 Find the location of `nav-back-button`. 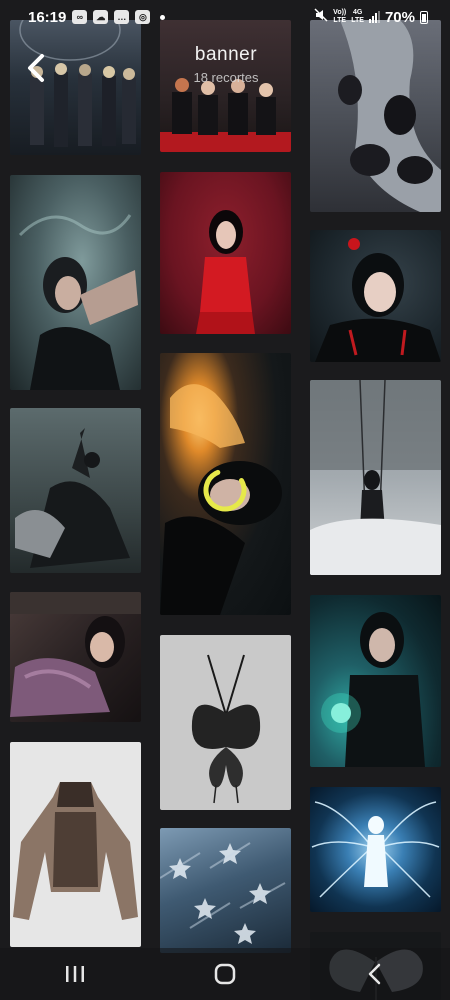

nav-back-button is located at coordinates (375, 974).